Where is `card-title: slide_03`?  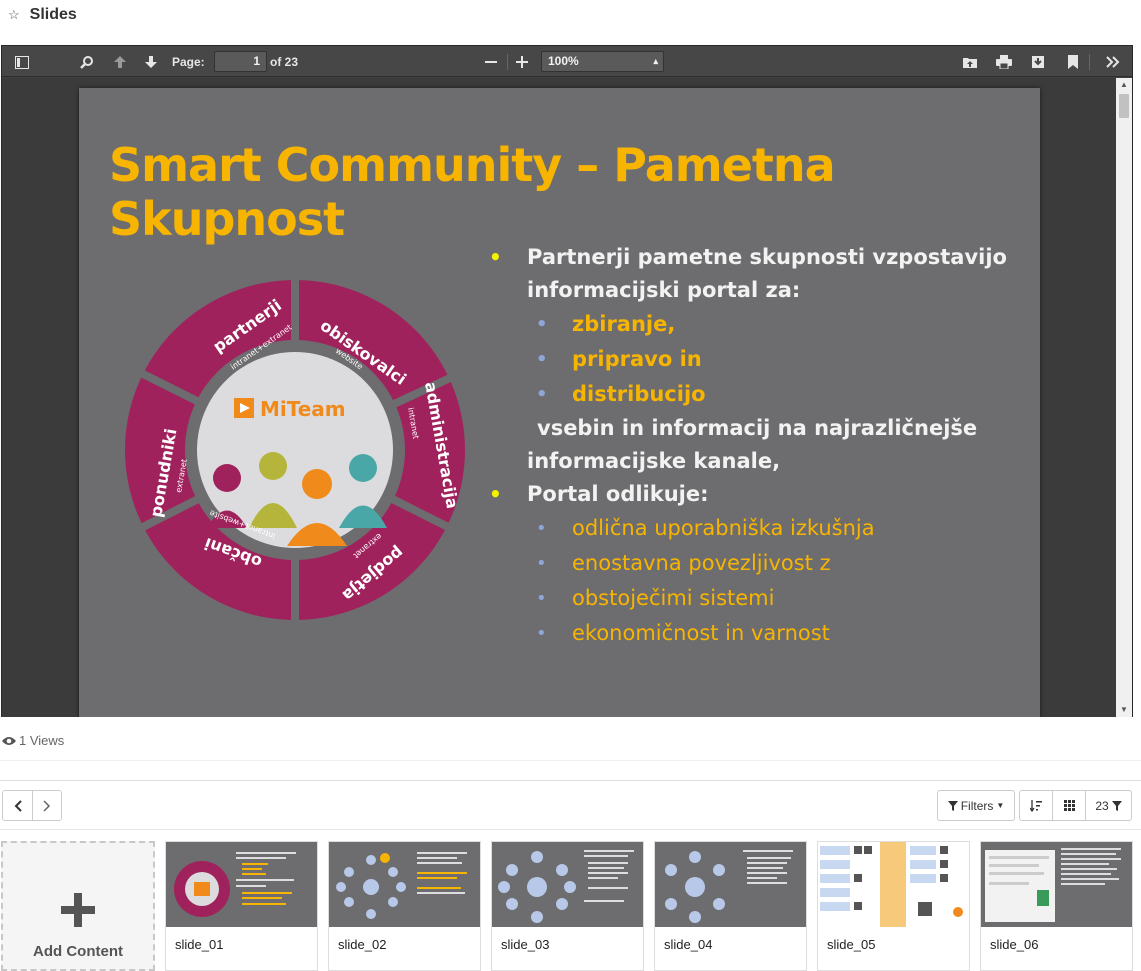
card-title: slide_03 is located at coordinates (525, 944).